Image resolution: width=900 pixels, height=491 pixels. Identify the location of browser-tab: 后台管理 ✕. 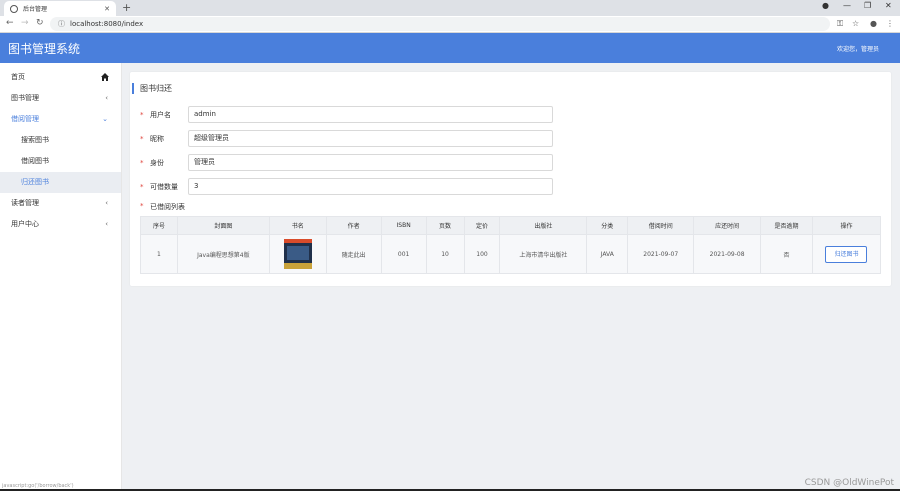
(60, 8).